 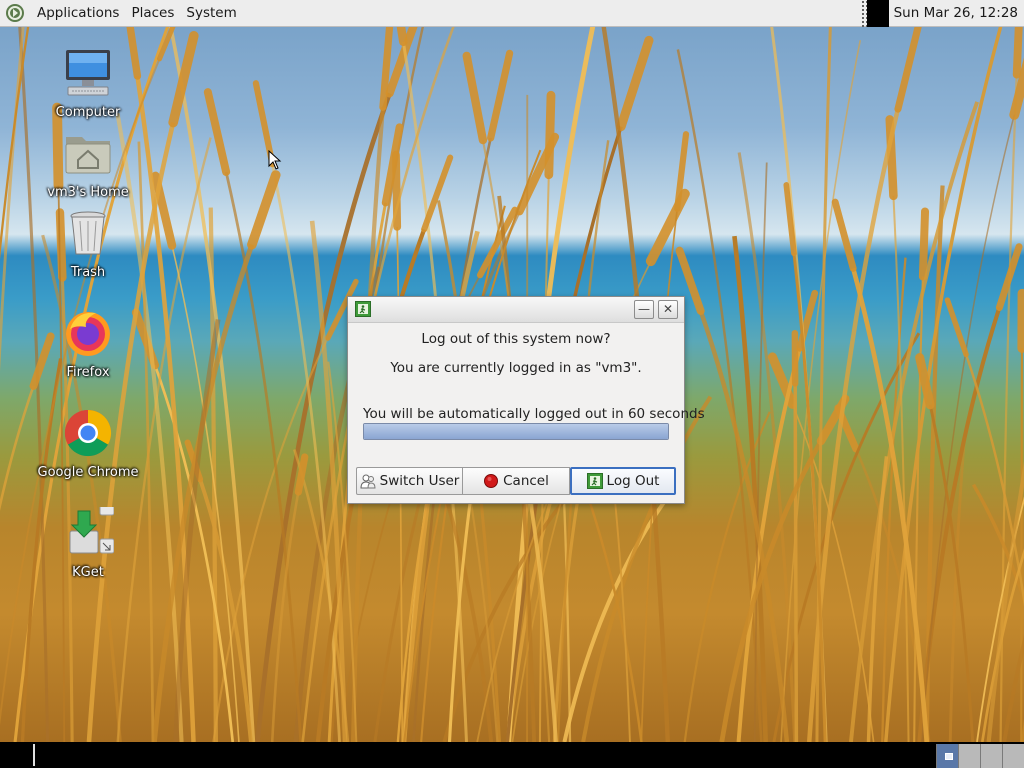 What do you see at coordinates (877, 13) in the screenshot?
I see `panel-applet` at bounding box center [877, 13].